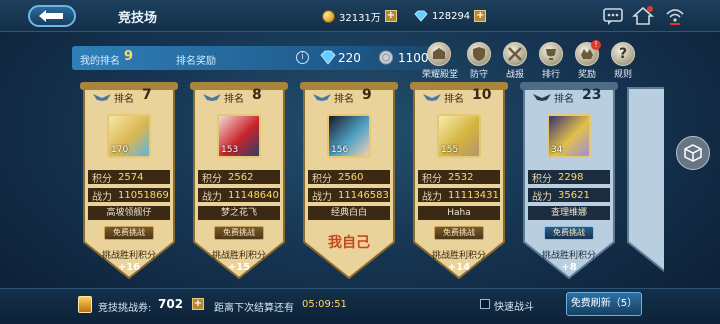  I want to click on back-button, so click(52, 16).